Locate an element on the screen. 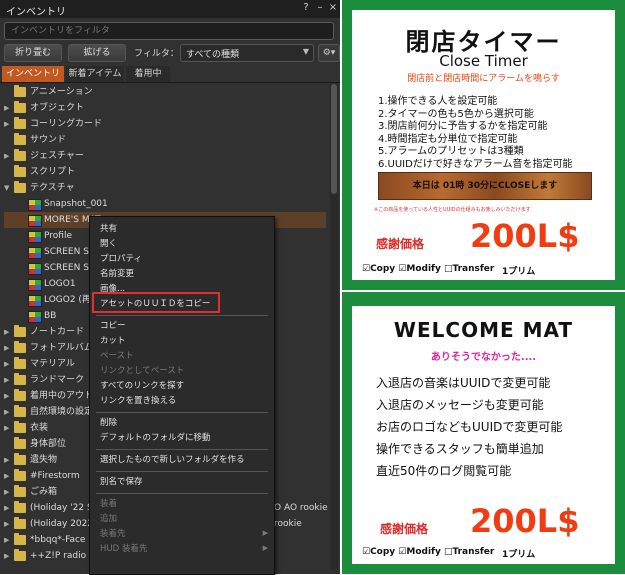  menu-item: HUD 装着先 is located at coordinates (123, 549).